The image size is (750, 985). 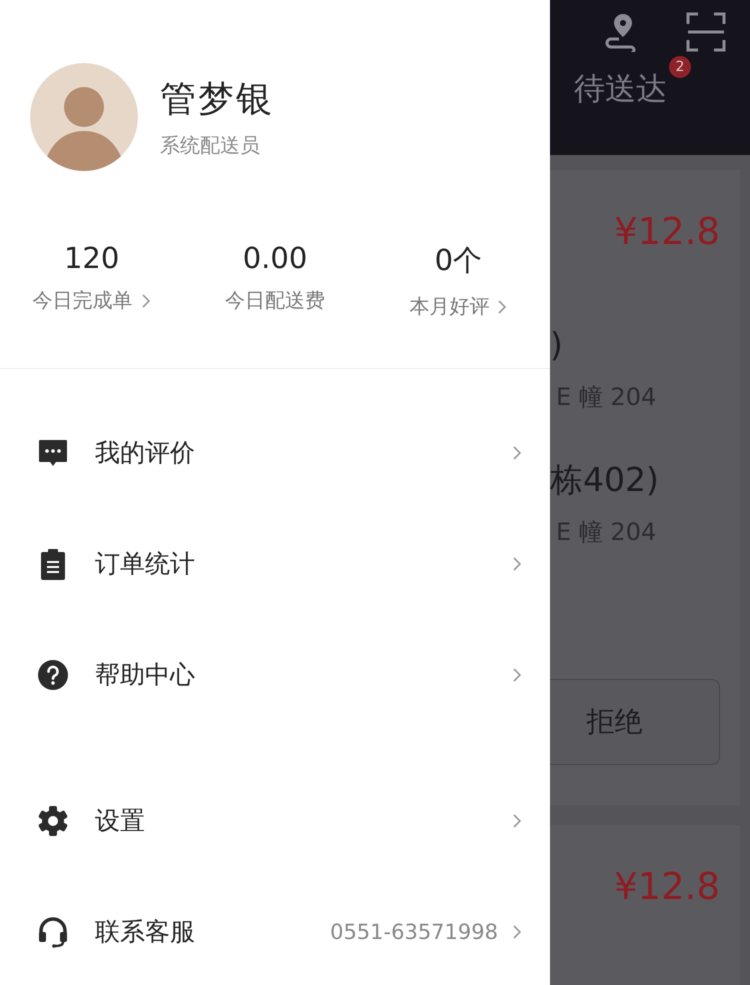 I want to click on scan-icon, so click(x=706, y=32).